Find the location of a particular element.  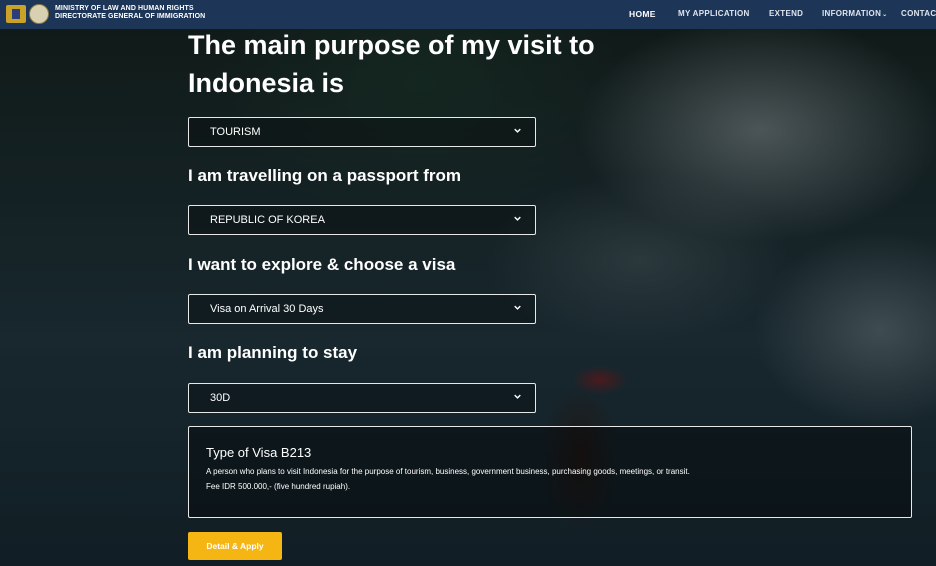

visa-type-title: Type of Visa B213 is located at coordinates (259, 452).